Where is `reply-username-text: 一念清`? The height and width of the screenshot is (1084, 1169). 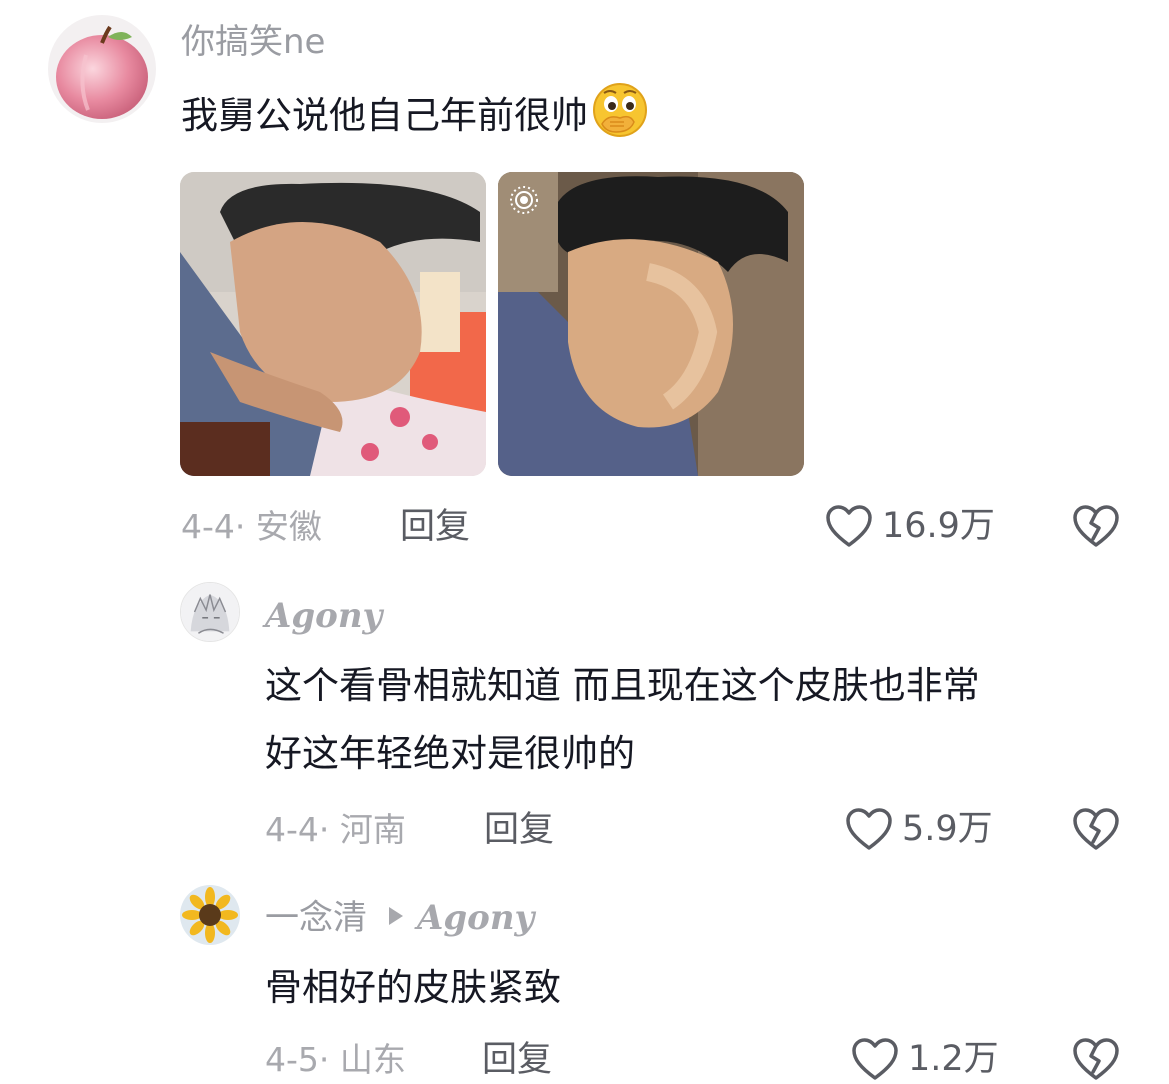
reply-username-text: 一念清 is located at coordinates (316, 918).